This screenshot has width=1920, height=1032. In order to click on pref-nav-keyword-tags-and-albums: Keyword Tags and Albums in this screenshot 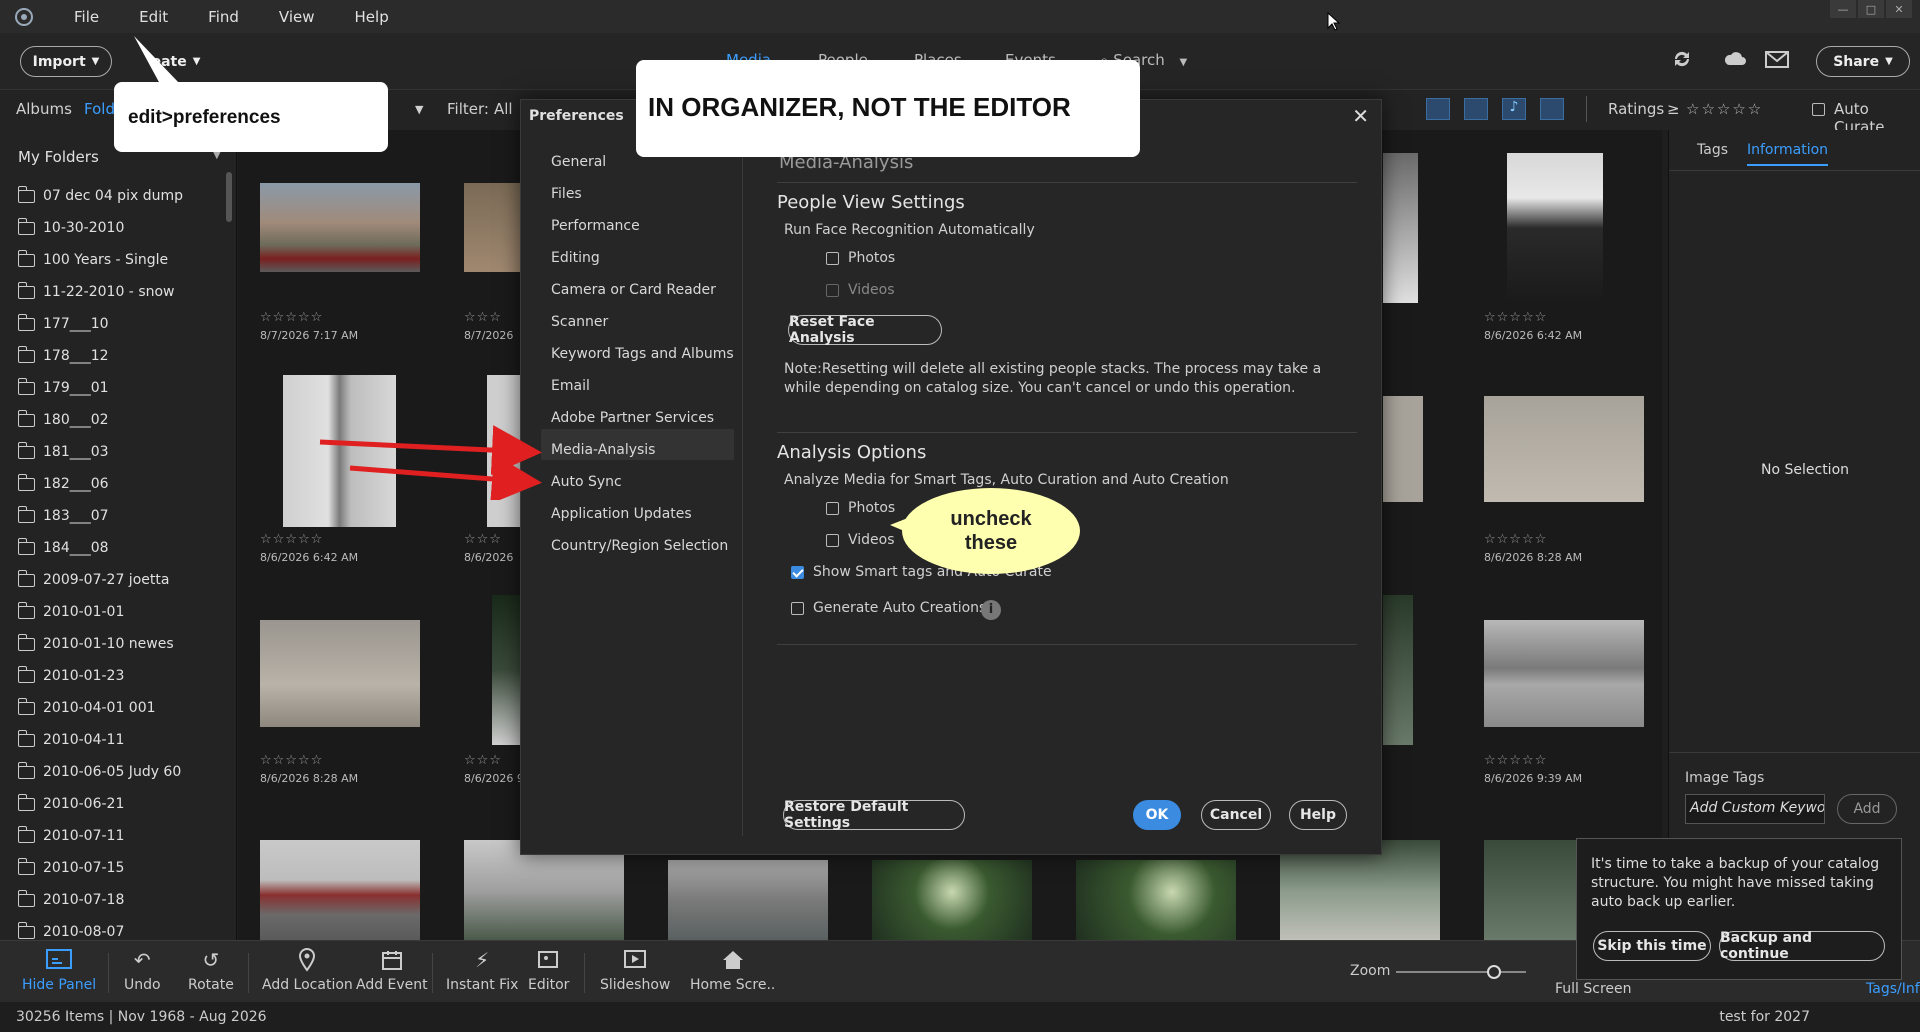, I will do `click(642, 354)`.